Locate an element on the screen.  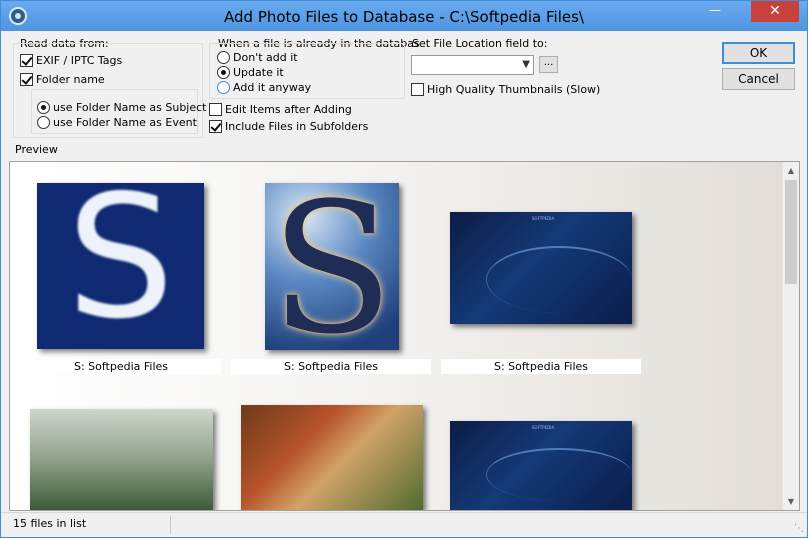
include-subfolders-label: Include Files in Subfolders is located at coordinates (296, 126).